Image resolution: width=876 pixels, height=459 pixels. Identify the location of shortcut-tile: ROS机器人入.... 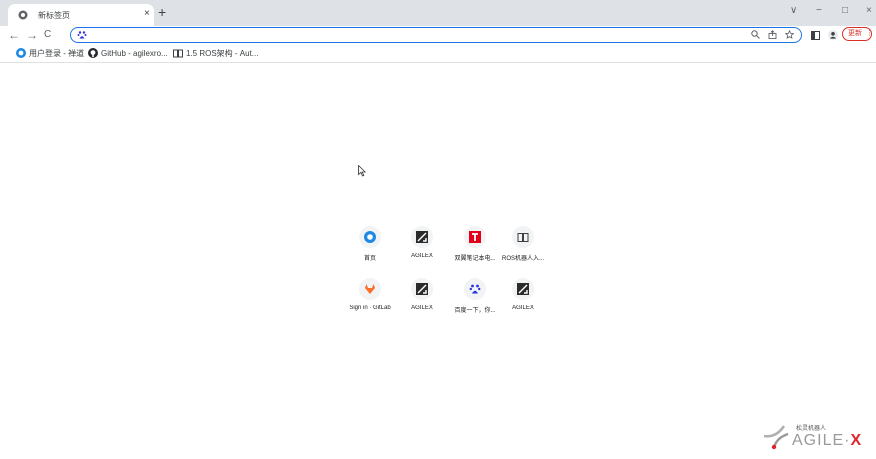
(523, 246).